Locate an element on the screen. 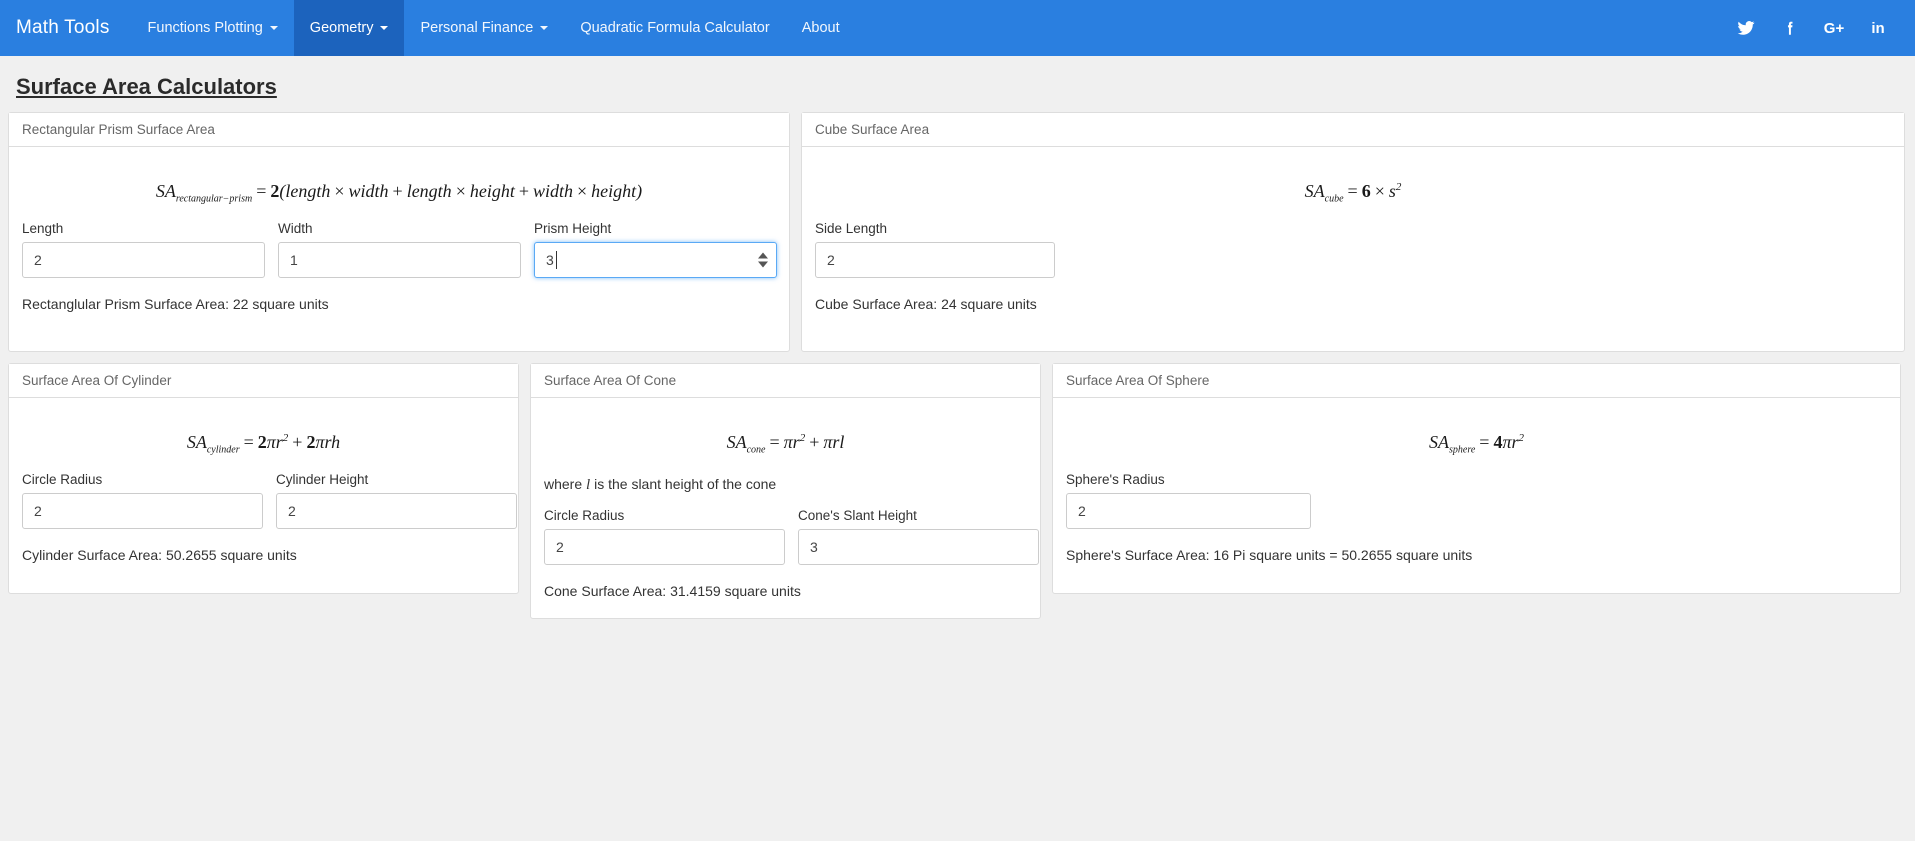 The image size is (1915, 841). input-wrap-prism-height is located at coordinates (655, 259).